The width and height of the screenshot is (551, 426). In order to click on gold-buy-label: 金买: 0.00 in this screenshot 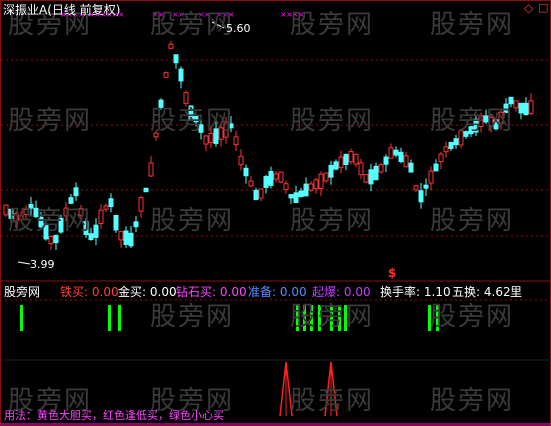, I will do `click(147, 292)`.